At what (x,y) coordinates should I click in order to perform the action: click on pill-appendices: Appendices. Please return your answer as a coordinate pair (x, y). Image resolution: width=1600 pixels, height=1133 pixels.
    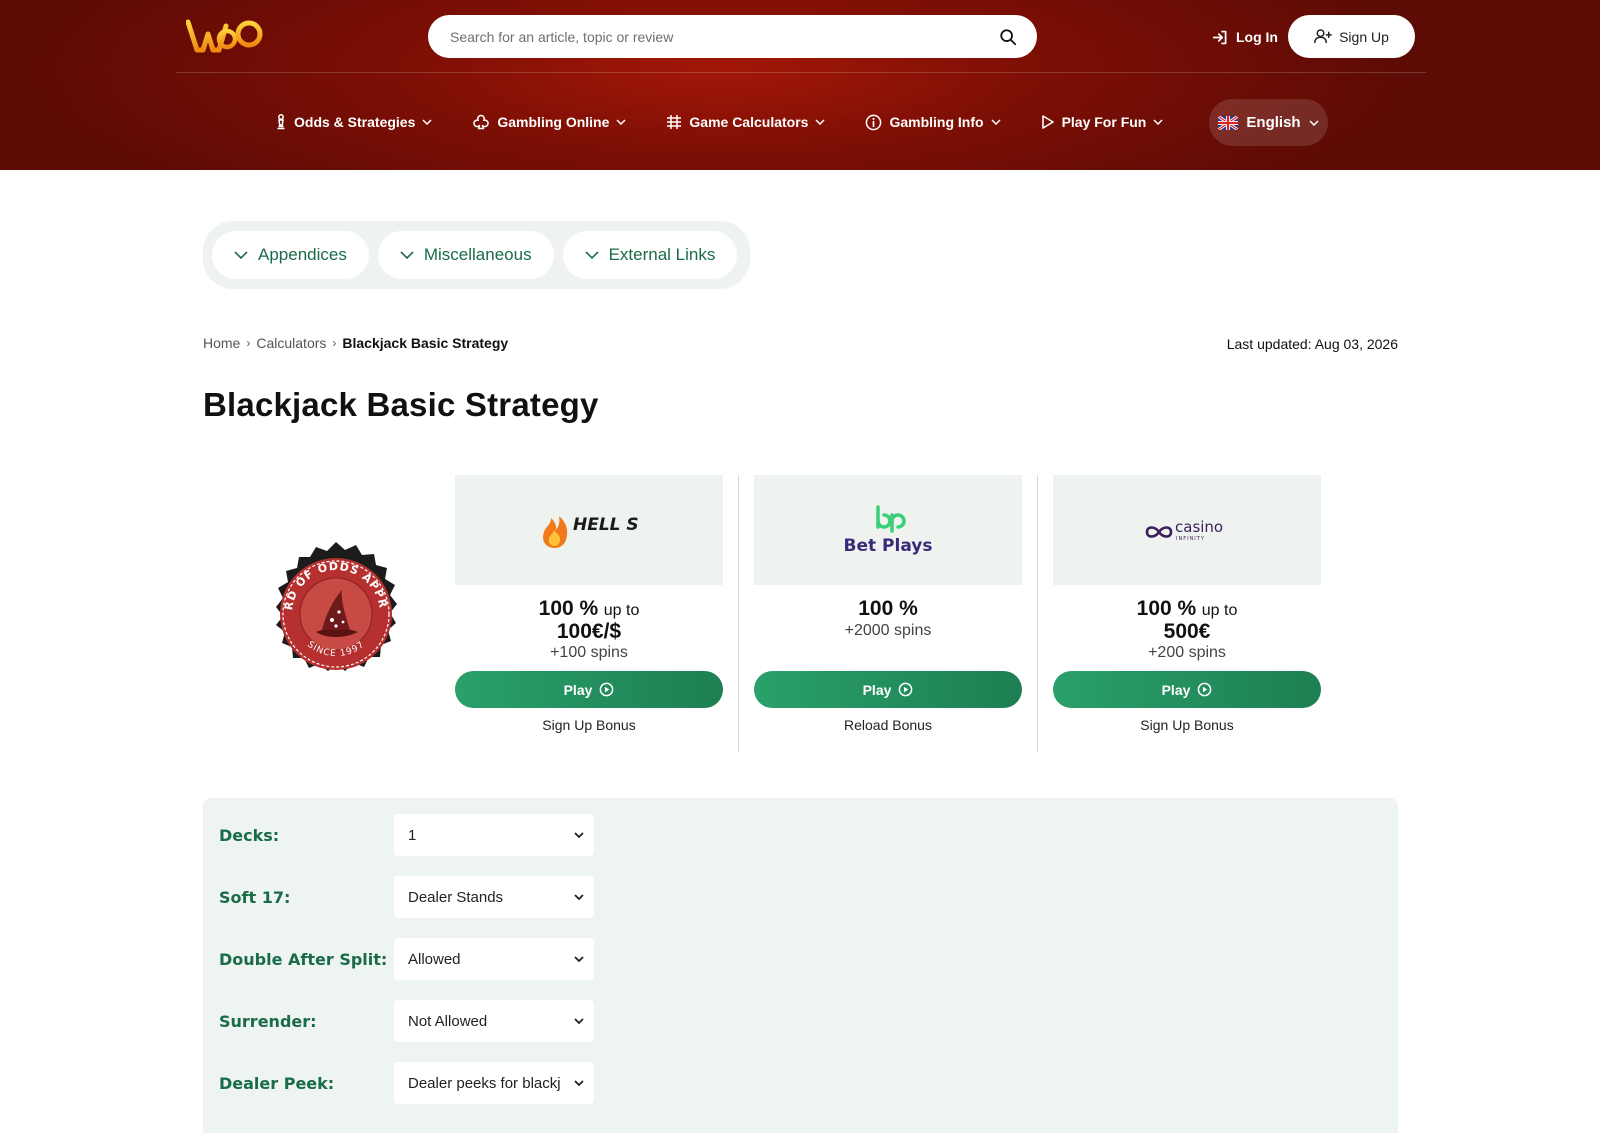
    Looking at the image, I should click on (290, 255).